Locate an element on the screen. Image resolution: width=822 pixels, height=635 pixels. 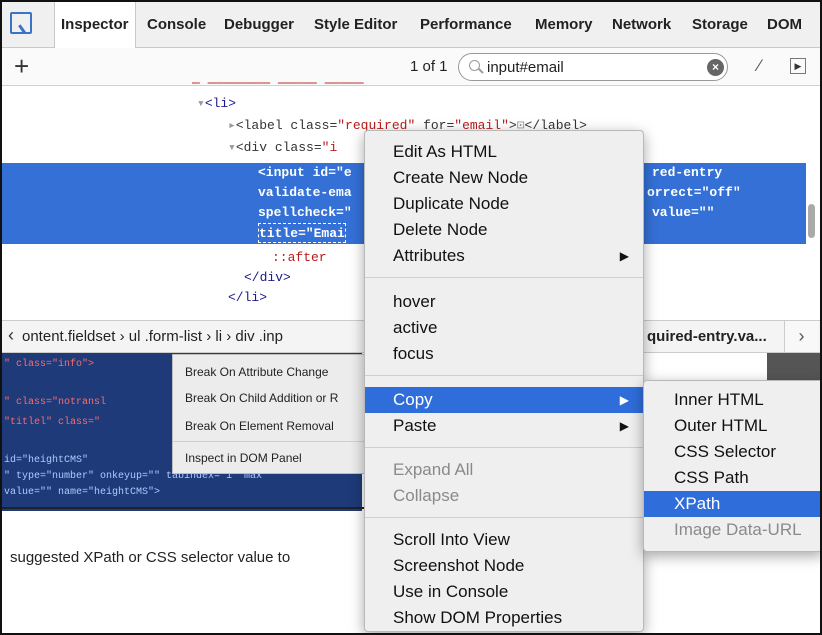
menu-item-hover: hover is located at coordinates (504, 302).